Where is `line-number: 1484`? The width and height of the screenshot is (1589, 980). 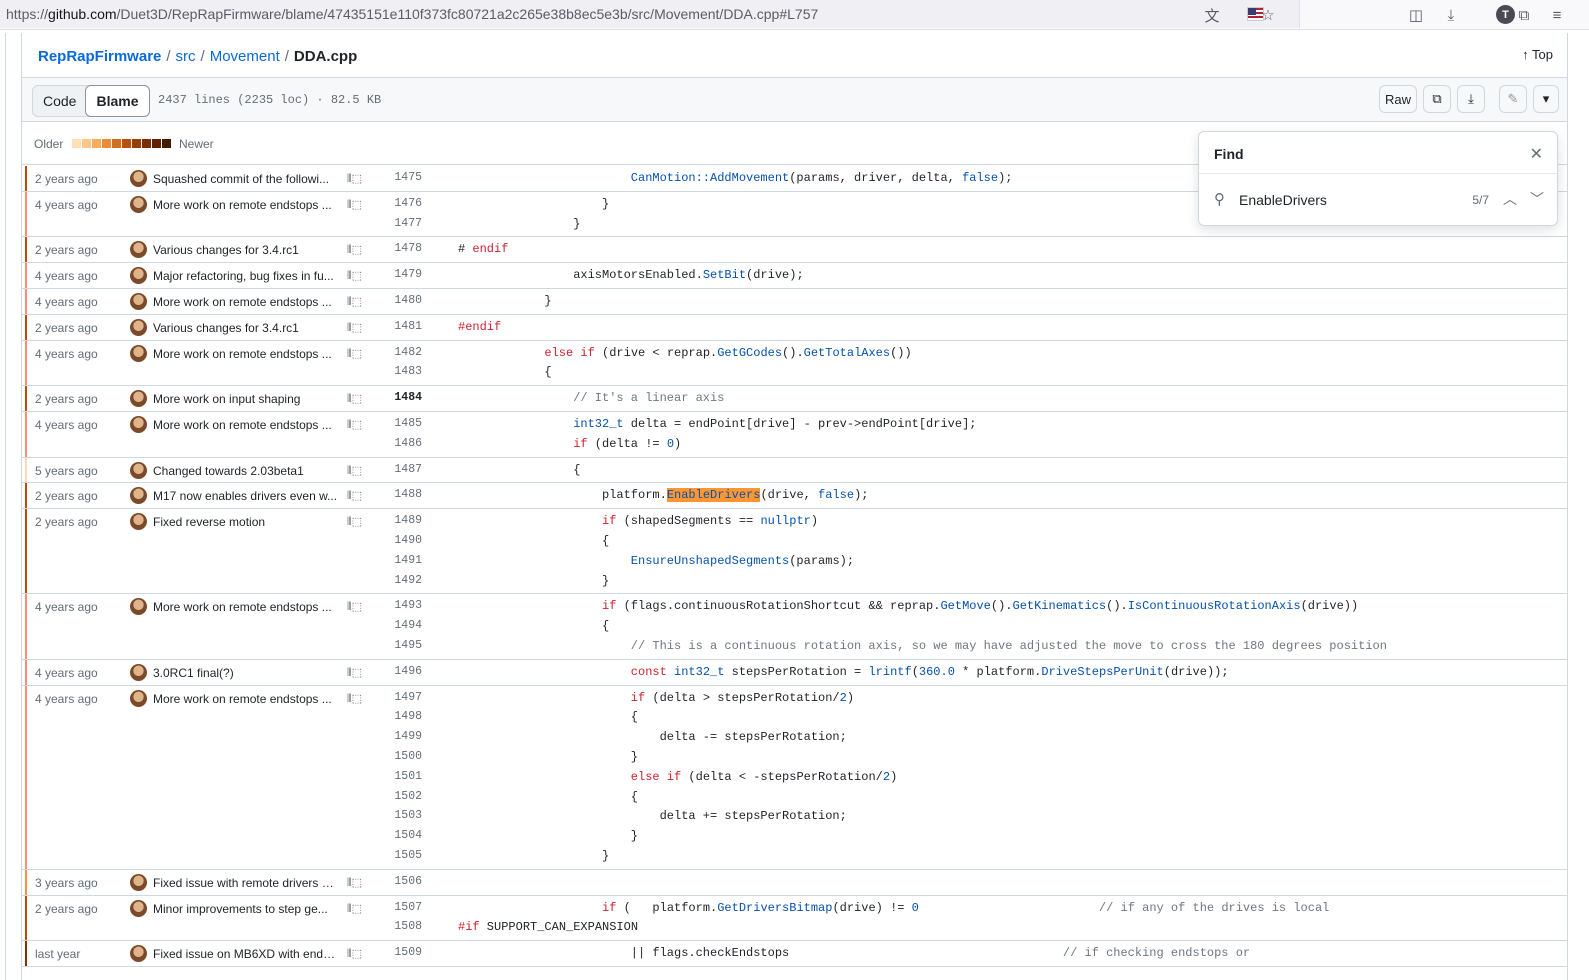 line-number: 1484 is located at coordinates (387, 397).